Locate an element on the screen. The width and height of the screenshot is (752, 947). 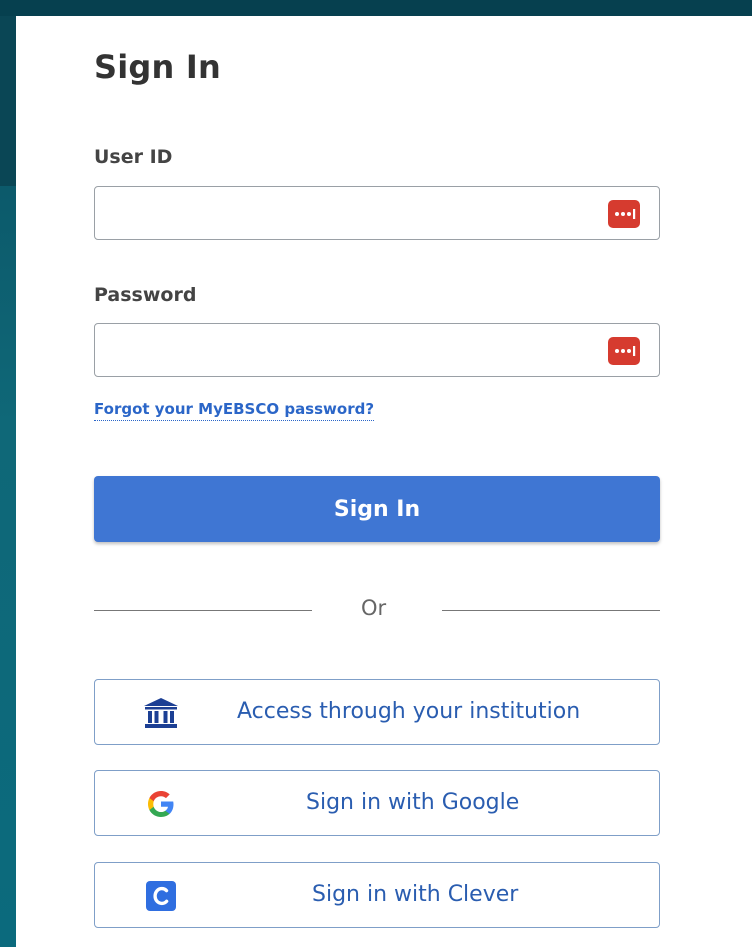
password-input is located at coordinates (377, 350).